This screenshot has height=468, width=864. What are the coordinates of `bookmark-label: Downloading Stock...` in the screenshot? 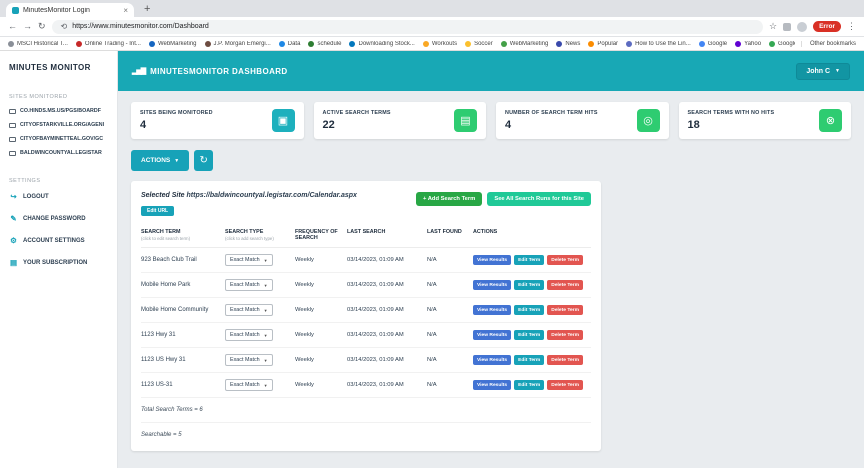 It's located at (386, 43).